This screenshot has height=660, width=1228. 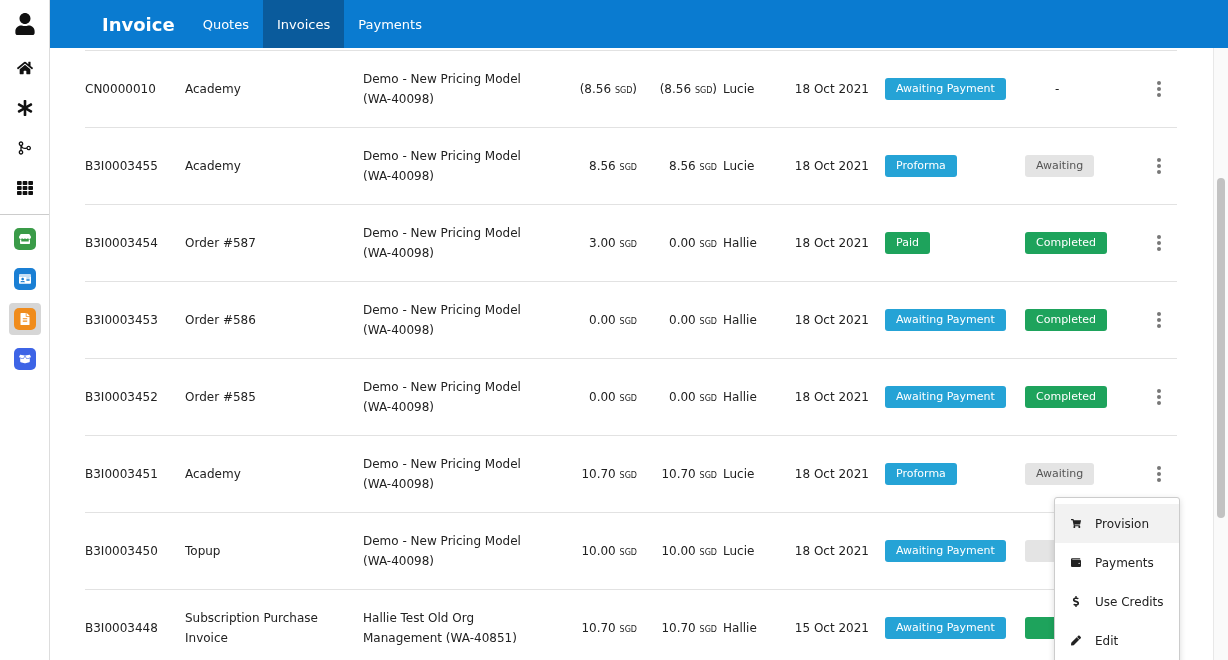 What do you see at coordinates (1076, 601) in the screenshot?
I see `dollar-icon` at bounding box center [1076, 601].